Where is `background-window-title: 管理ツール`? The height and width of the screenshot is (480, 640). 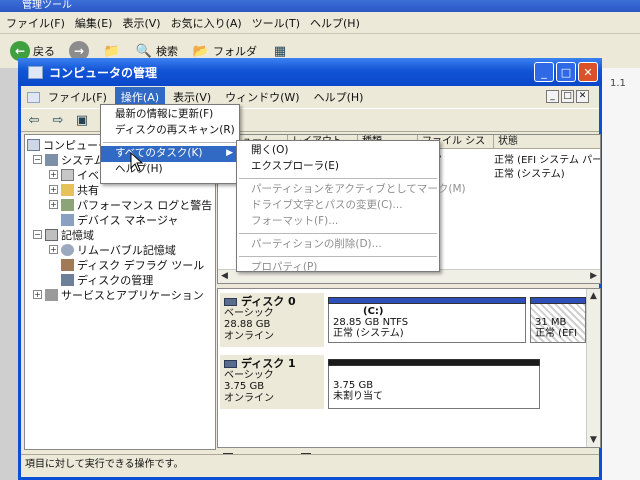 background-window-title: 管理ツール is located at coordinates (320, 6).